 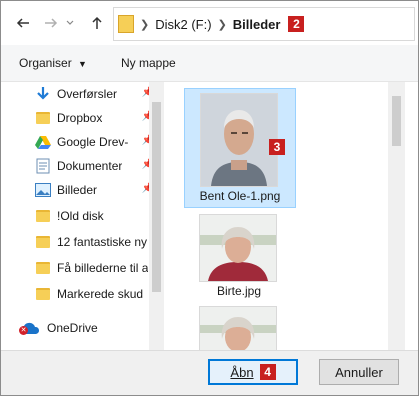 I want to click on download-arrow-icon, so click(x=43, y=94).